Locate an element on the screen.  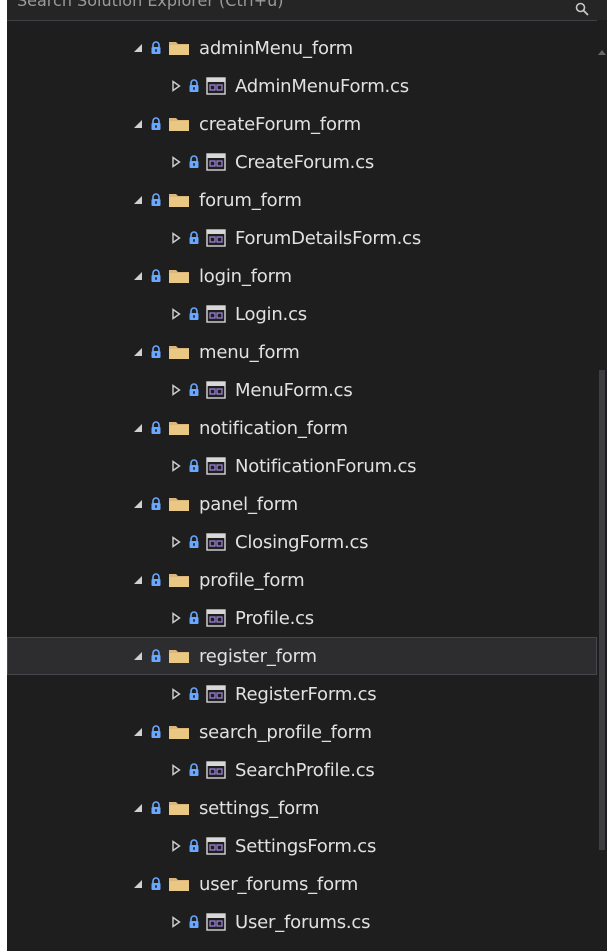
file-label: SettingsForm.cs is located at coordinates (306, 846).